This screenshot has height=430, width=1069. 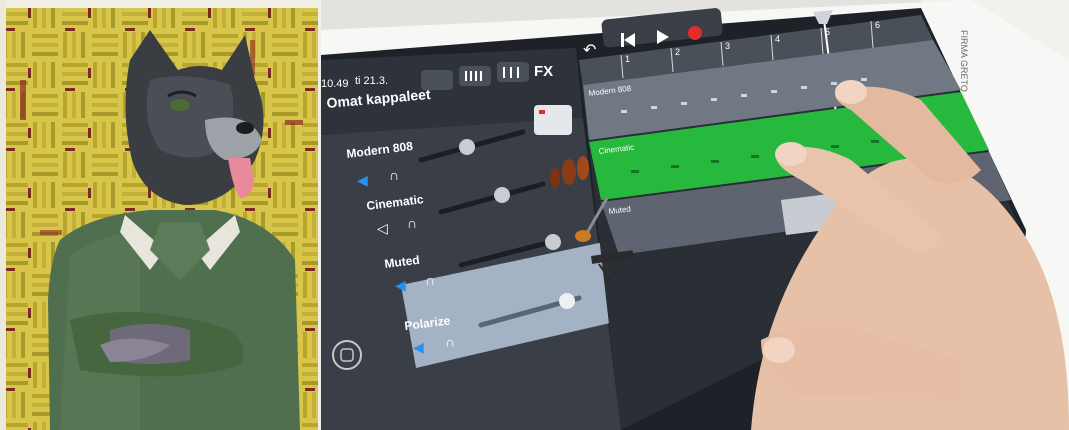 I want to click on case-label: FIRMA GRETO, so click(x=964, y=61).